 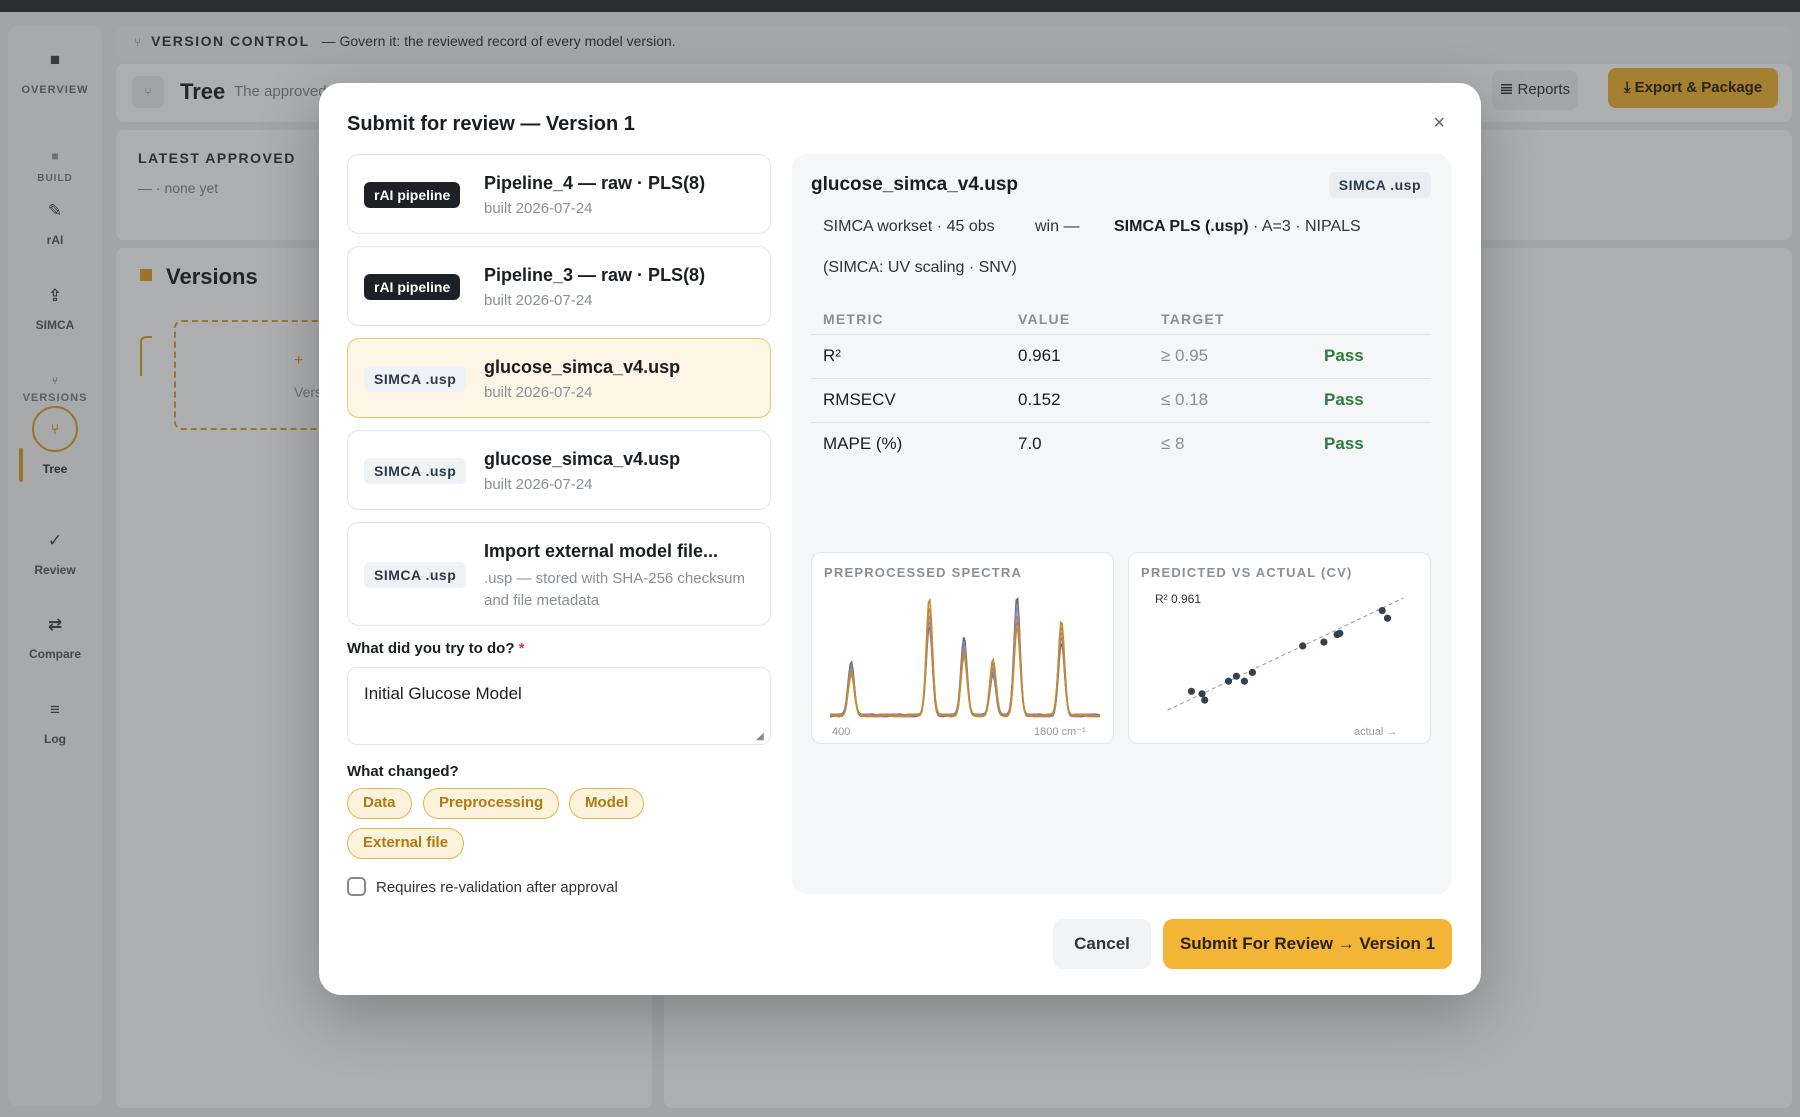 I want to click on preview-scaling-note: (SIMCA: UV scaling · SNV), so click(x=920, y=267).